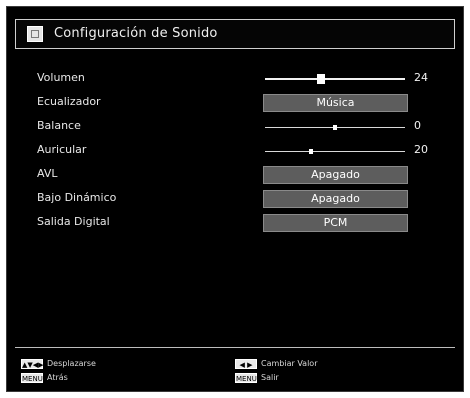 The height and width of the screenshot is (398, 470). I want to click on ecualizador-option: Música, so click(335, 103).